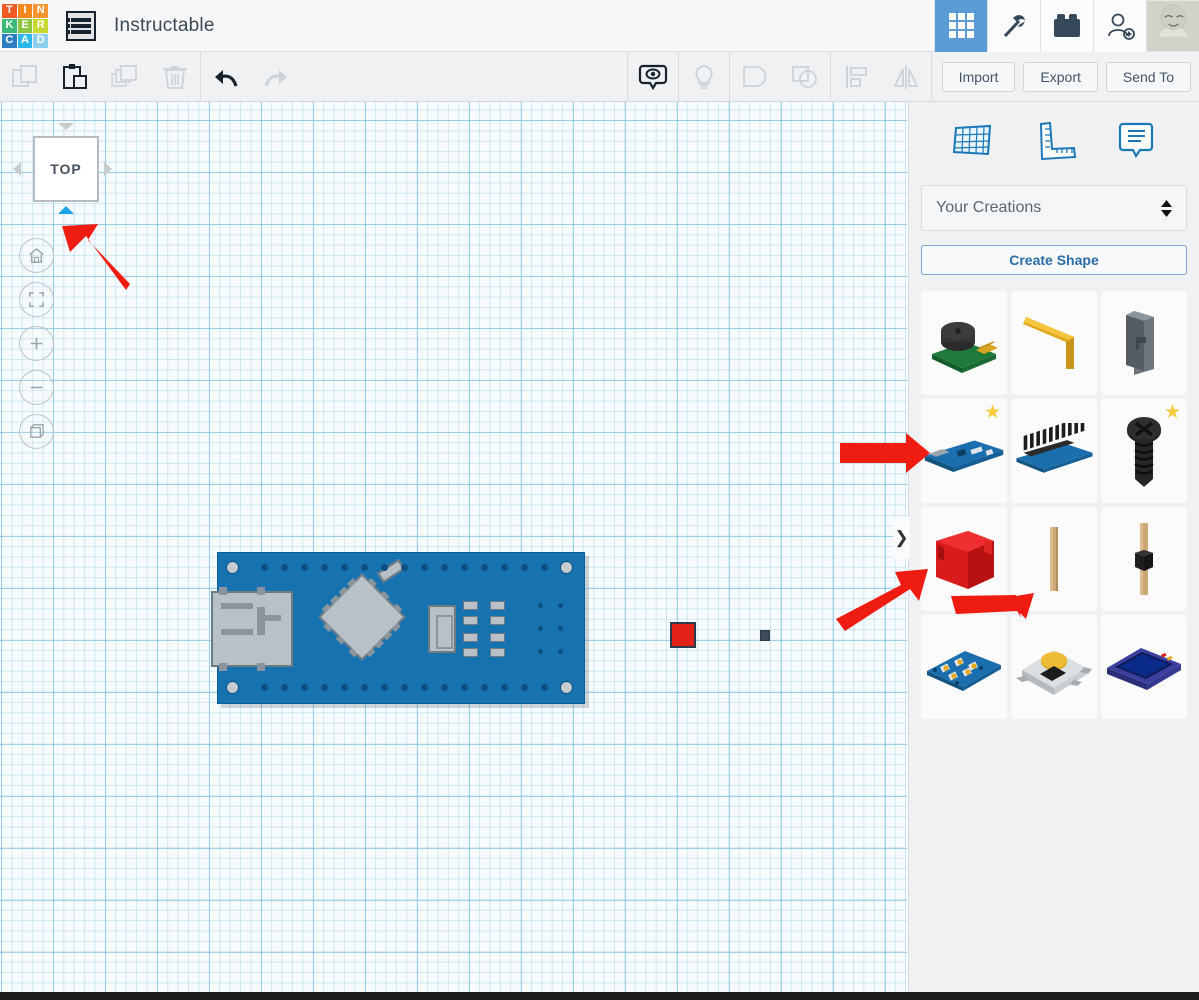 This screenshot has width=1199, height=1000. I want to click on codeblocks-button, so click(1013, 26).